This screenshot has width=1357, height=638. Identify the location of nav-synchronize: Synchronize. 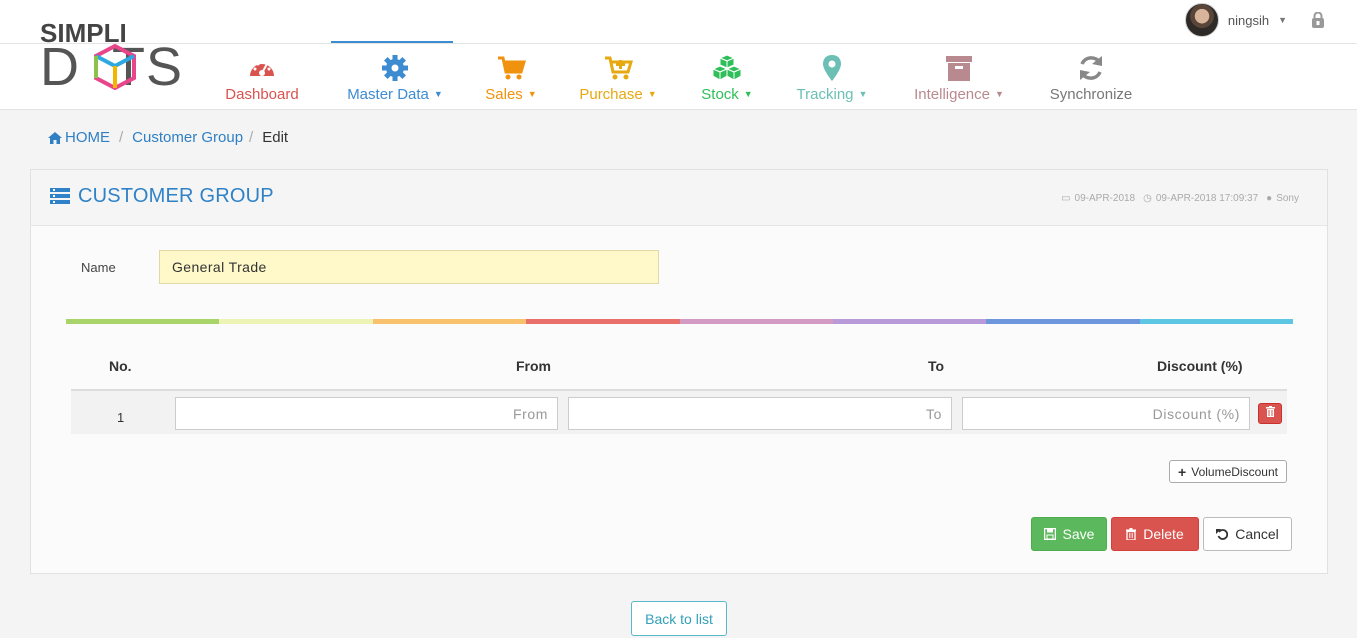
(1091, 77).